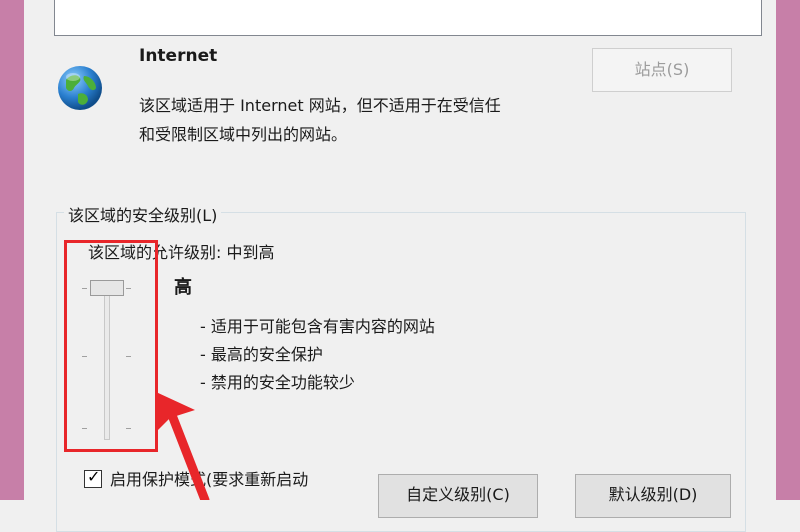 The height and width of the screenshot is (532, 800). What do you see at coordinates (458, 496) in the screenshot?
I see `custom-level-button: 自定义级别(C)` at bounding box center [458, 496].